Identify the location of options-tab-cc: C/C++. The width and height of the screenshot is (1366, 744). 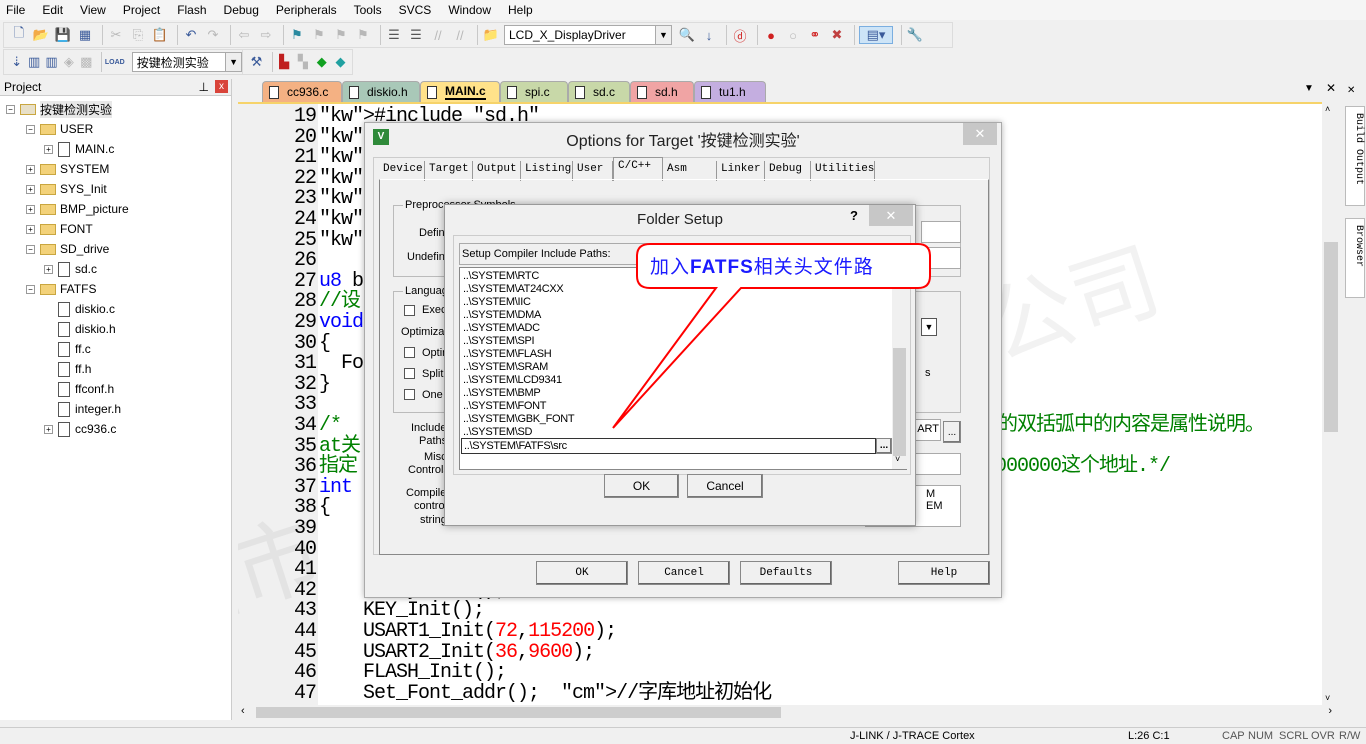
(638, 169).